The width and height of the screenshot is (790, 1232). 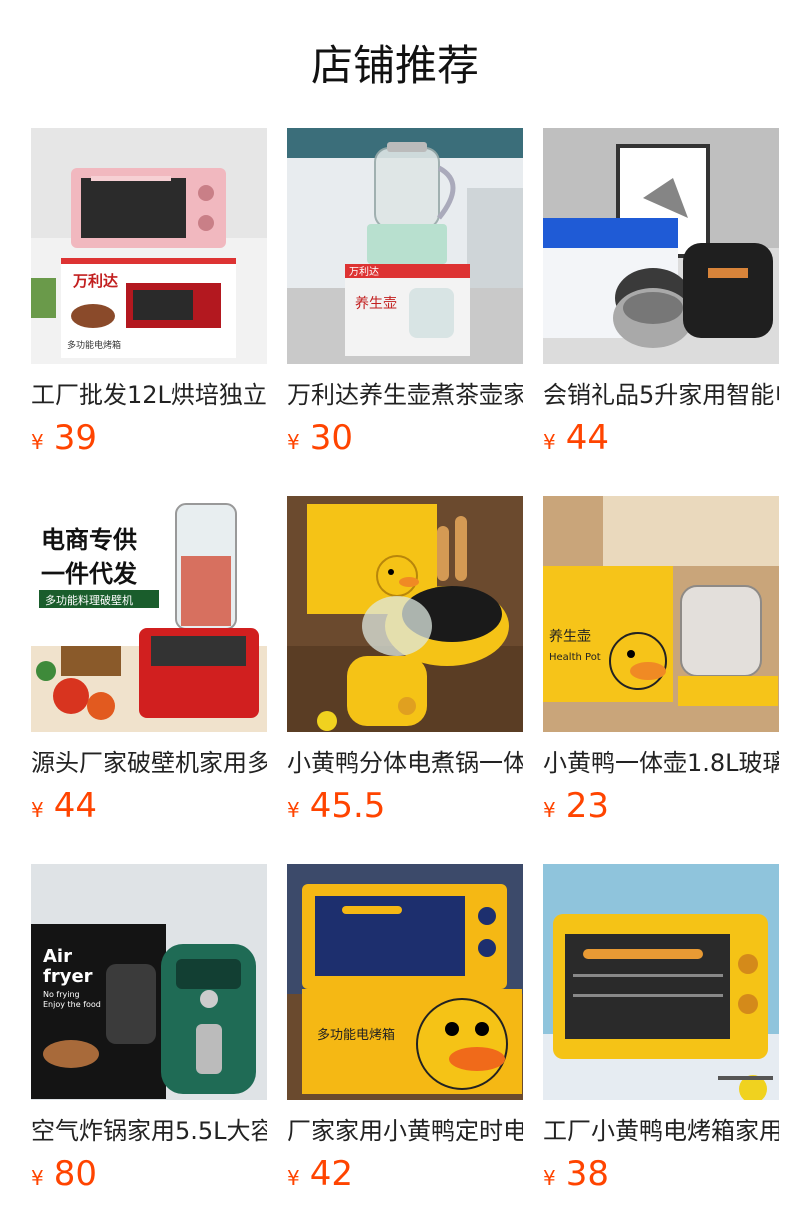 I want to click on price-amount: 30, so click(x=331, y=438).